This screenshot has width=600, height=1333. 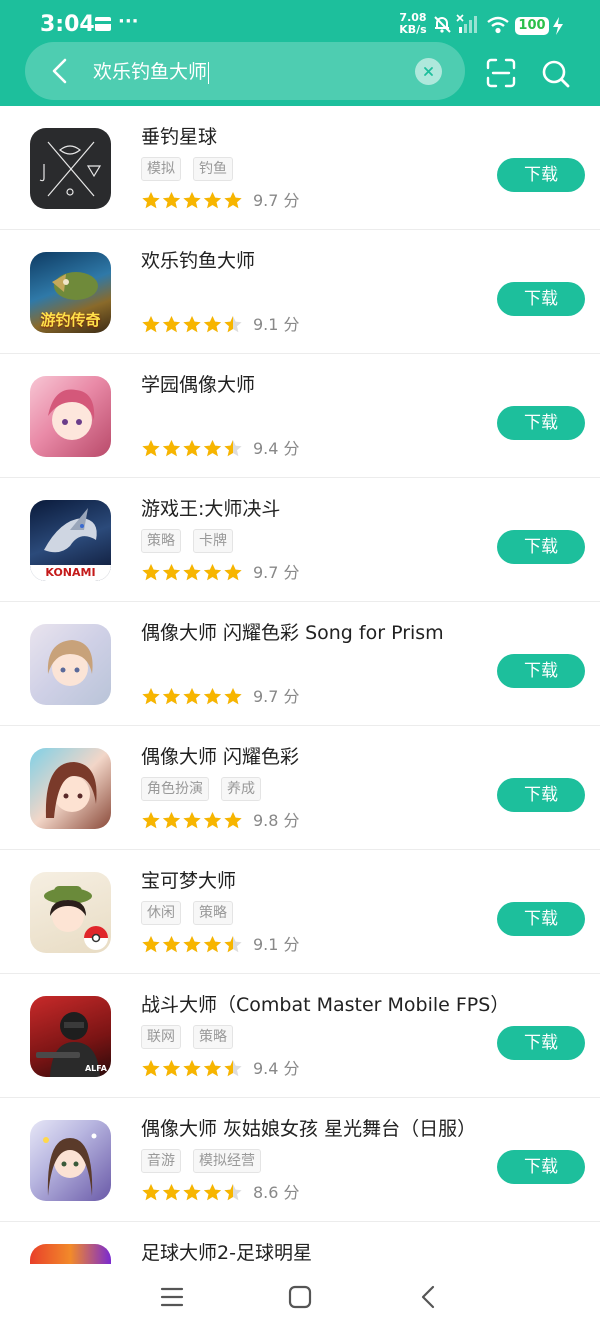 I want to click on app-row: 偶像大师 灰姑娘女孩 星光舞台（日服） 音游 模拟经营 8.6 分 下载, so click(x=300, y=1160).